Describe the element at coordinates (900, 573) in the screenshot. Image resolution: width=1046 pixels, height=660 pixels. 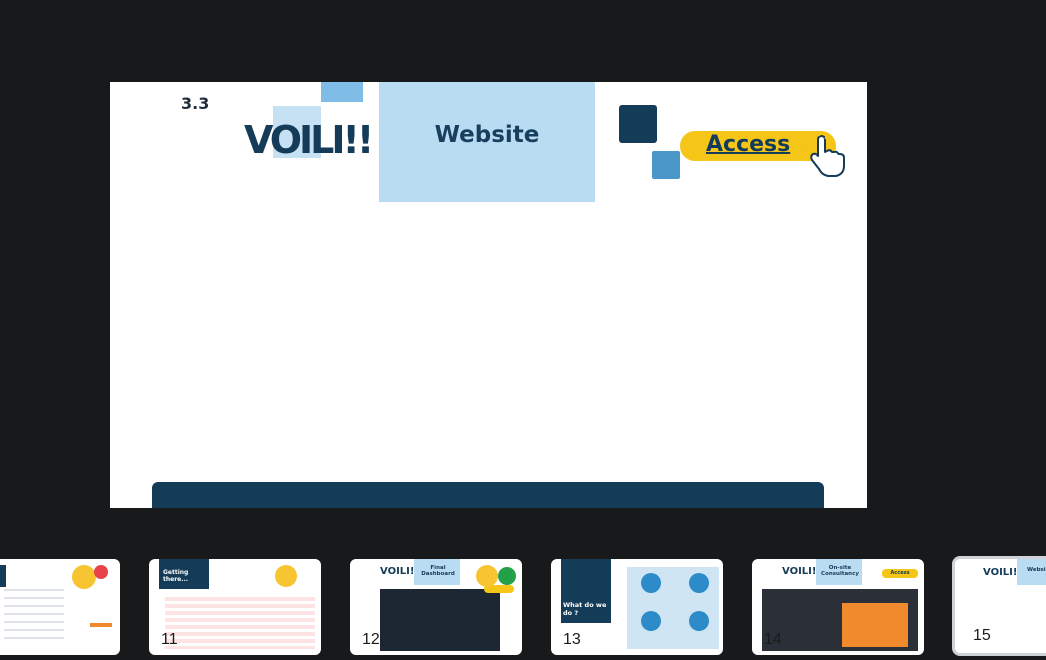
I see `access-mini-button: Access` at that location.